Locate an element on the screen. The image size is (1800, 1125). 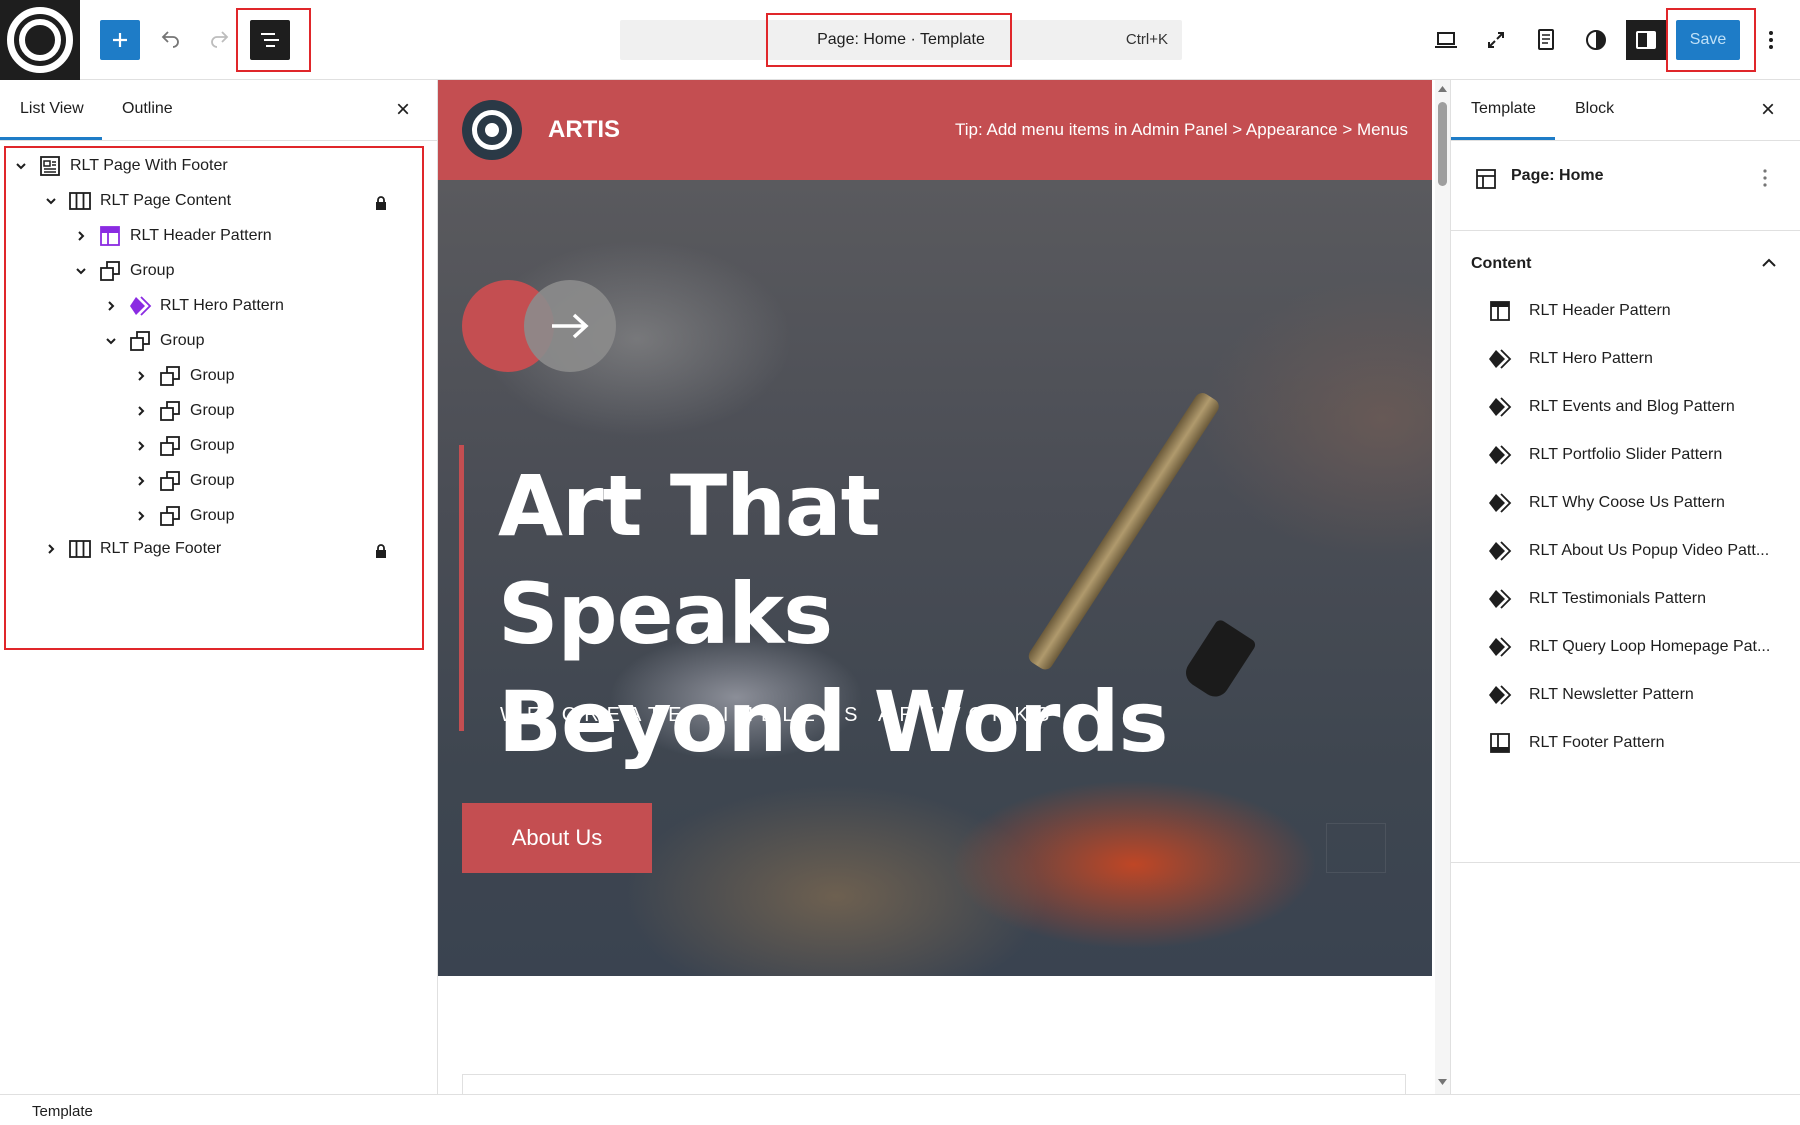
site-title: ARTIS is located at coordinates (584, 130).